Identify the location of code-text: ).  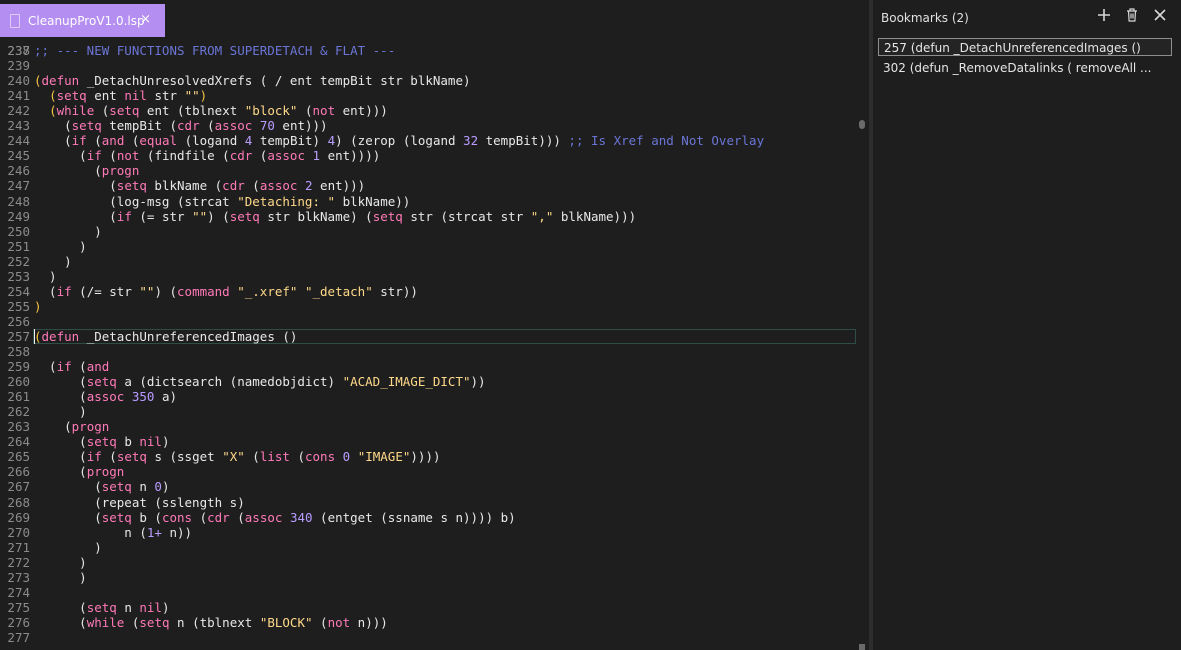
(45, 276).